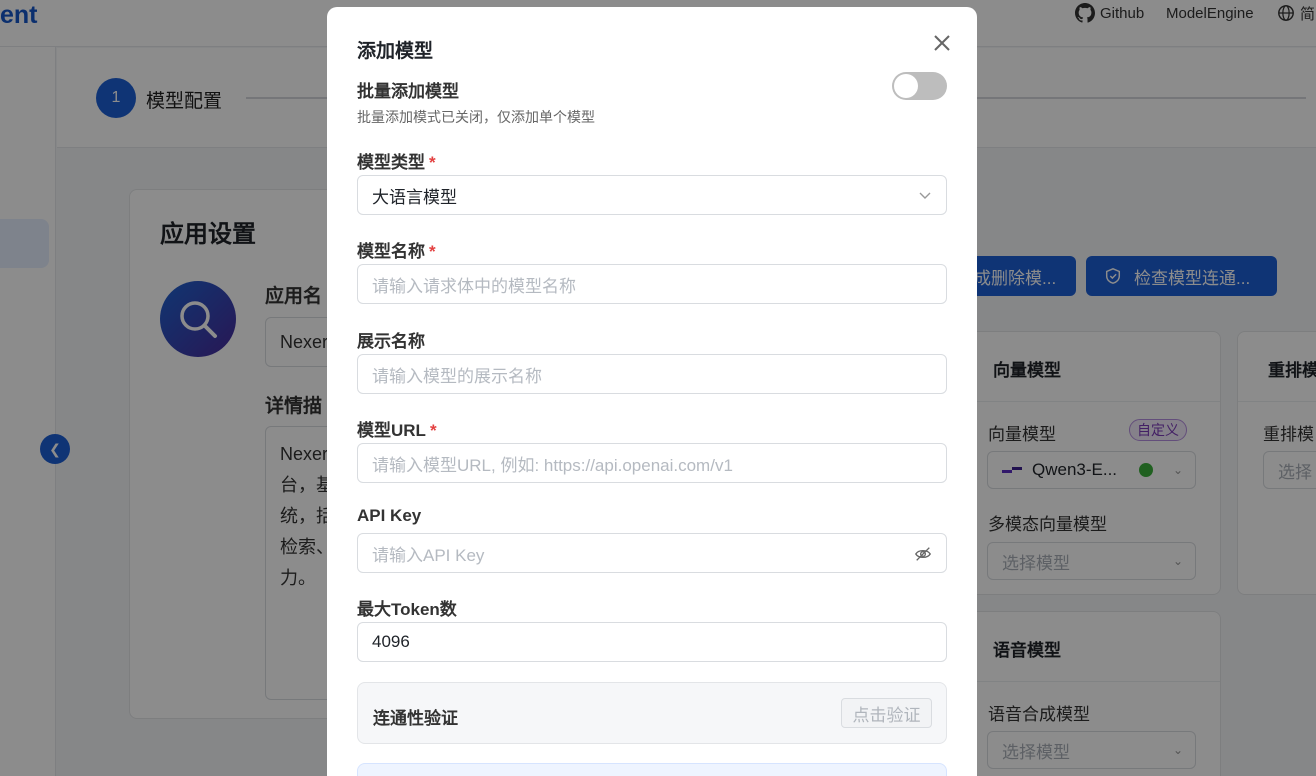  I want to click on display-name-input: 请输入模型的展示名称, so click(652, 374).